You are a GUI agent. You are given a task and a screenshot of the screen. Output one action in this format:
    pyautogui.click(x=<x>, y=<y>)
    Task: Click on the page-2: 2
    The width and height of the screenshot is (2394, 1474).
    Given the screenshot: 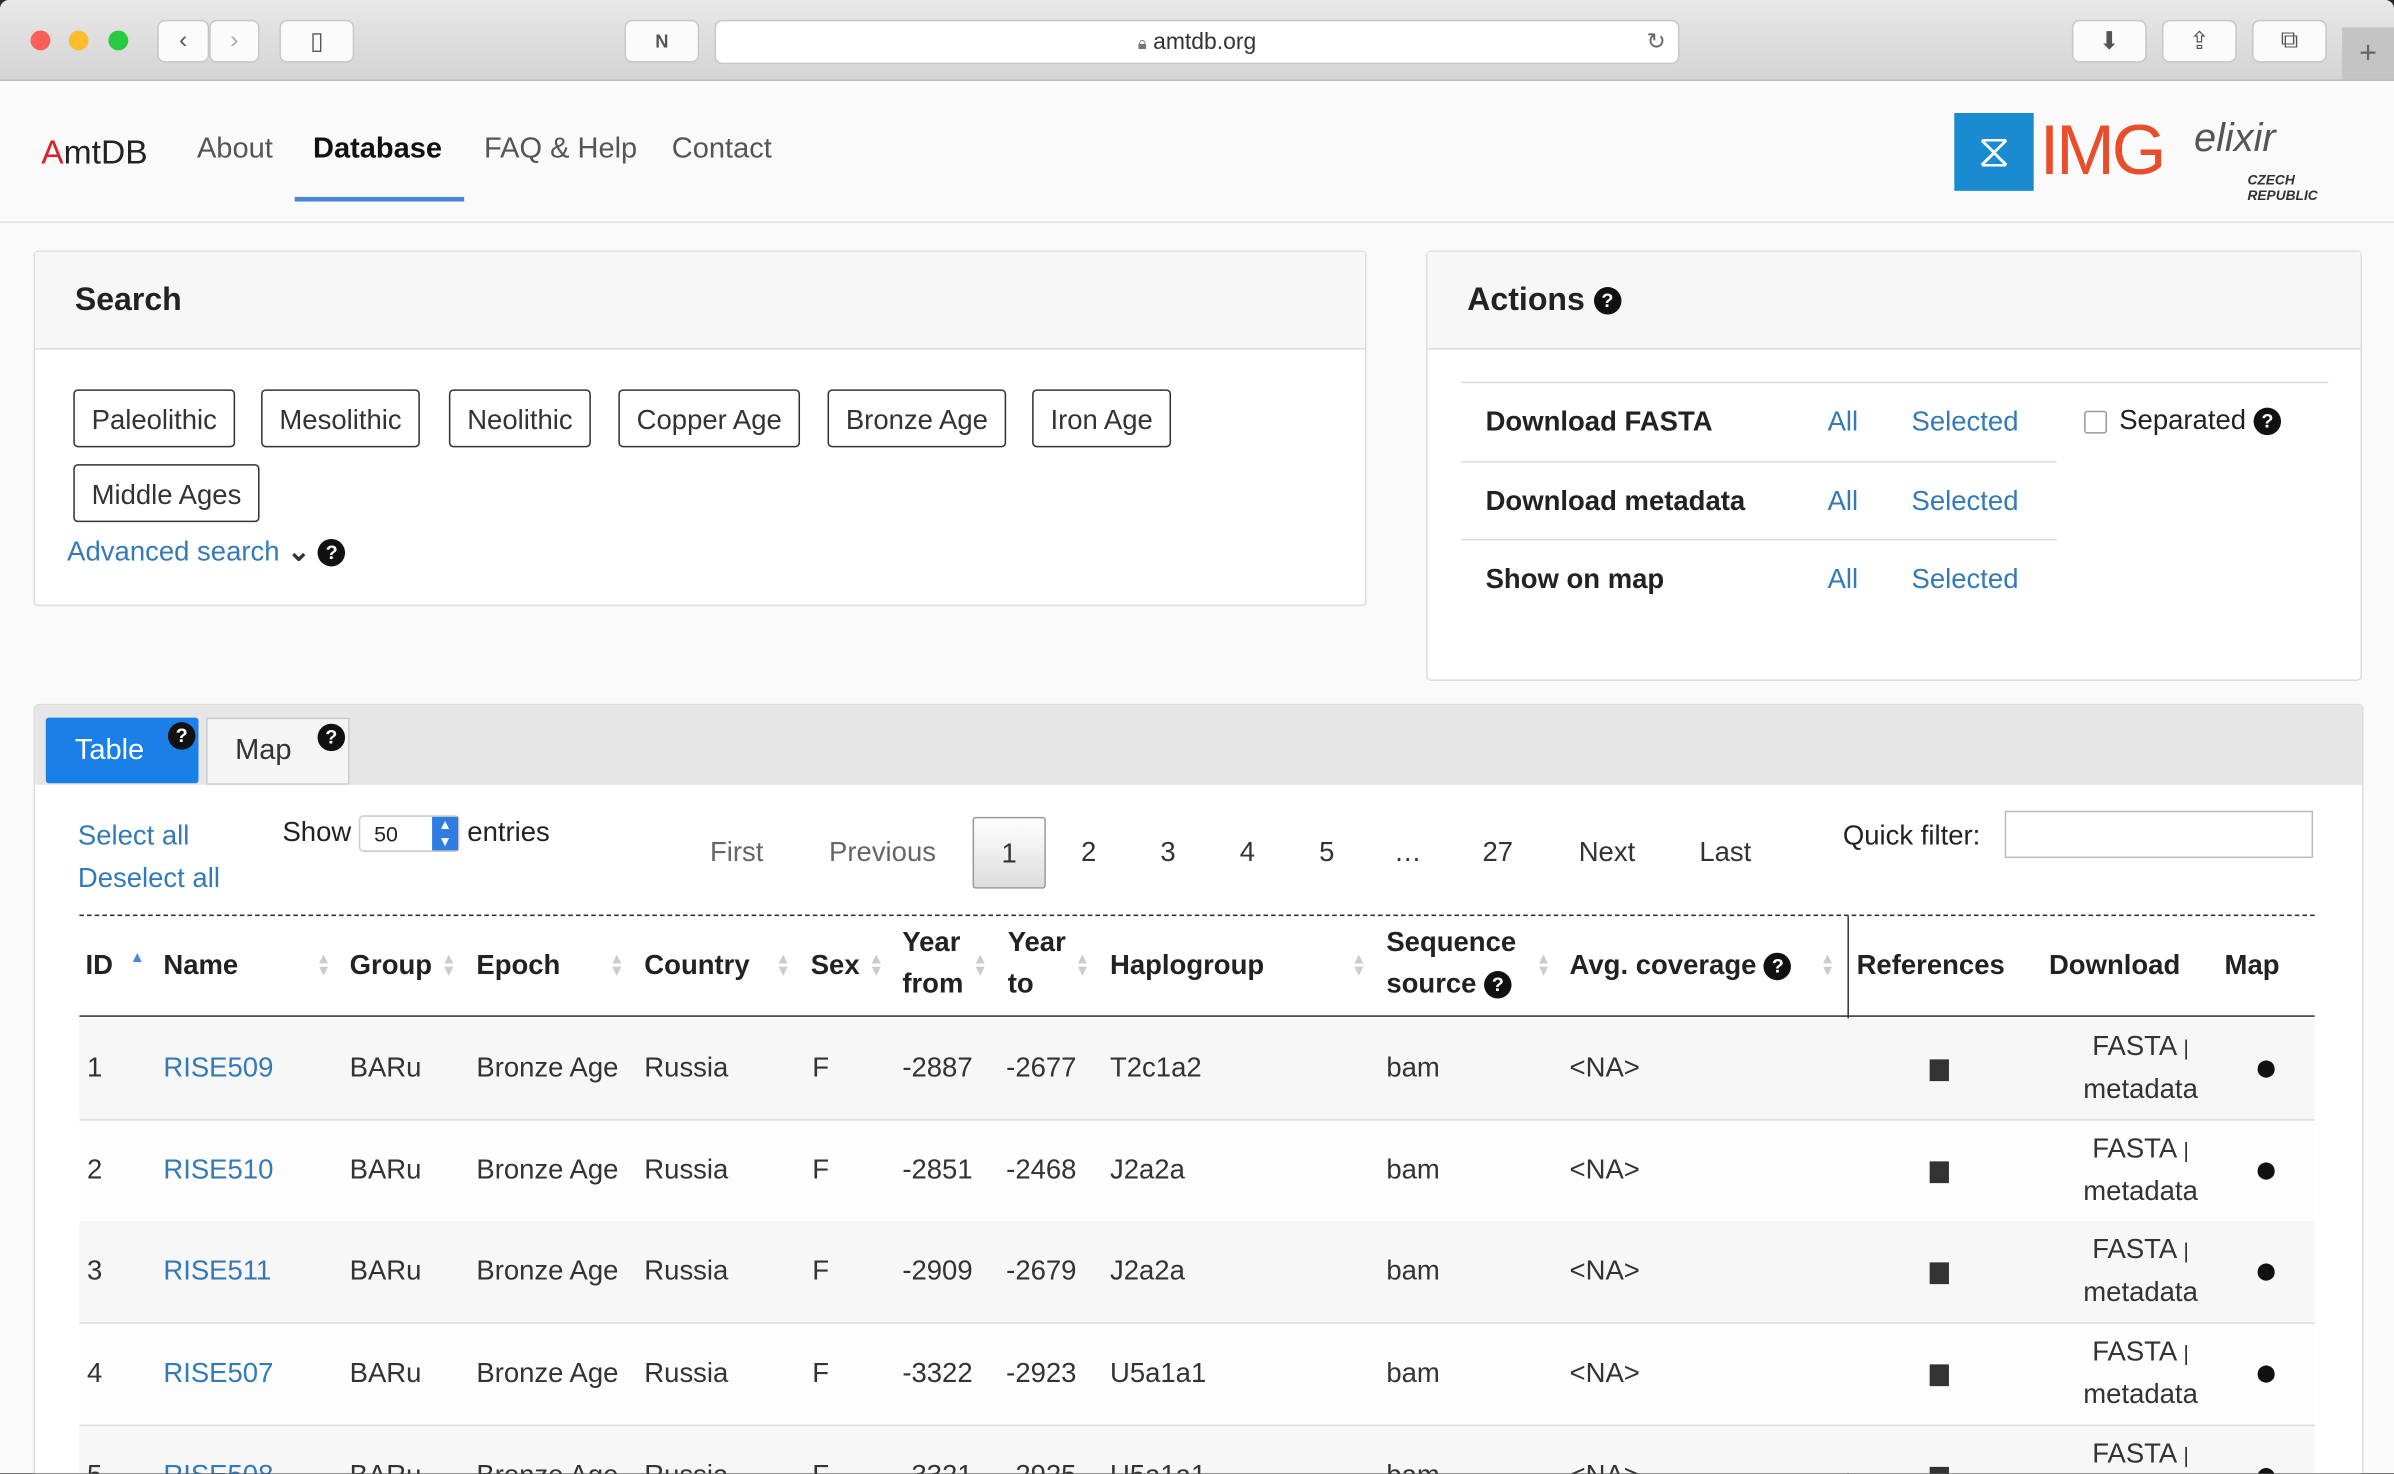 What is the action you would take?
    pyautogui.click(x=1088, y=853)
    